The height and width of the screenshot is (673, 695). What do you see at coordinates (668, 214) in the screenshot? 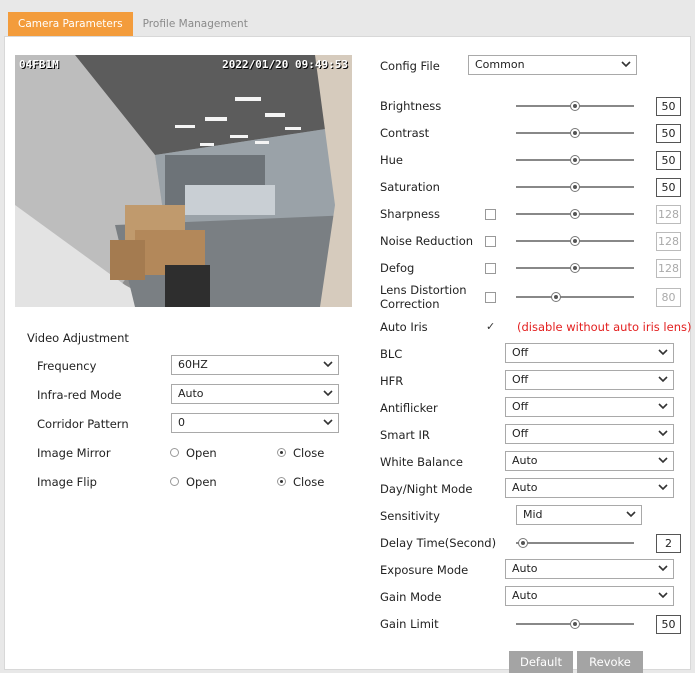
I see `sharpness-value: 128` at bounding box center [668, 214].